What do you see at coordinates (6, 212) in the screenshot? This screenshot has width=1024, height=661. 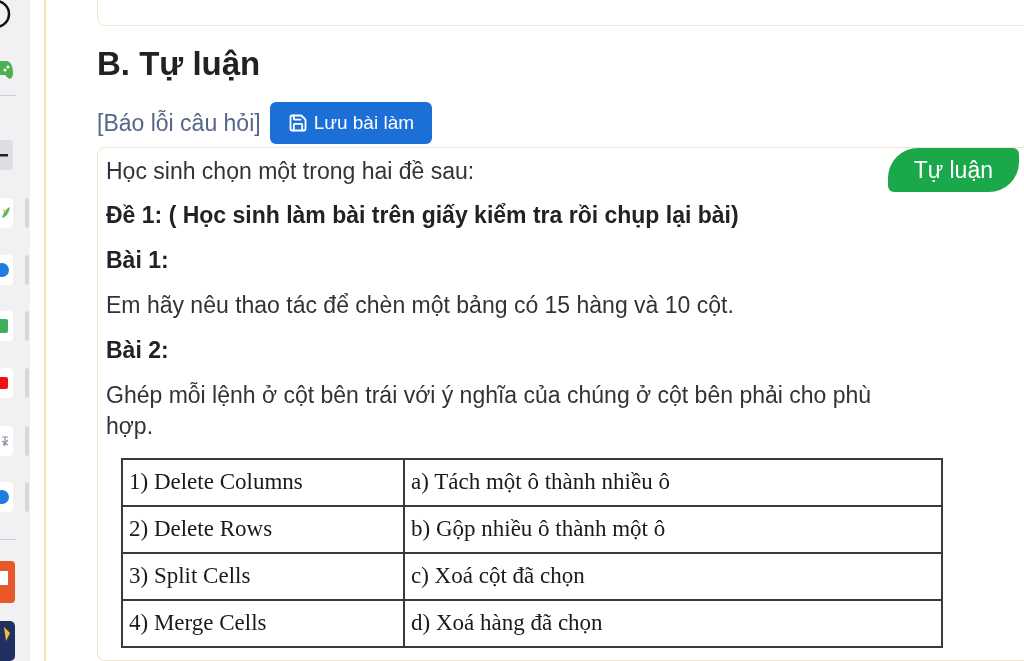 I see `leaf-icon` at bounding box center [6, 212].